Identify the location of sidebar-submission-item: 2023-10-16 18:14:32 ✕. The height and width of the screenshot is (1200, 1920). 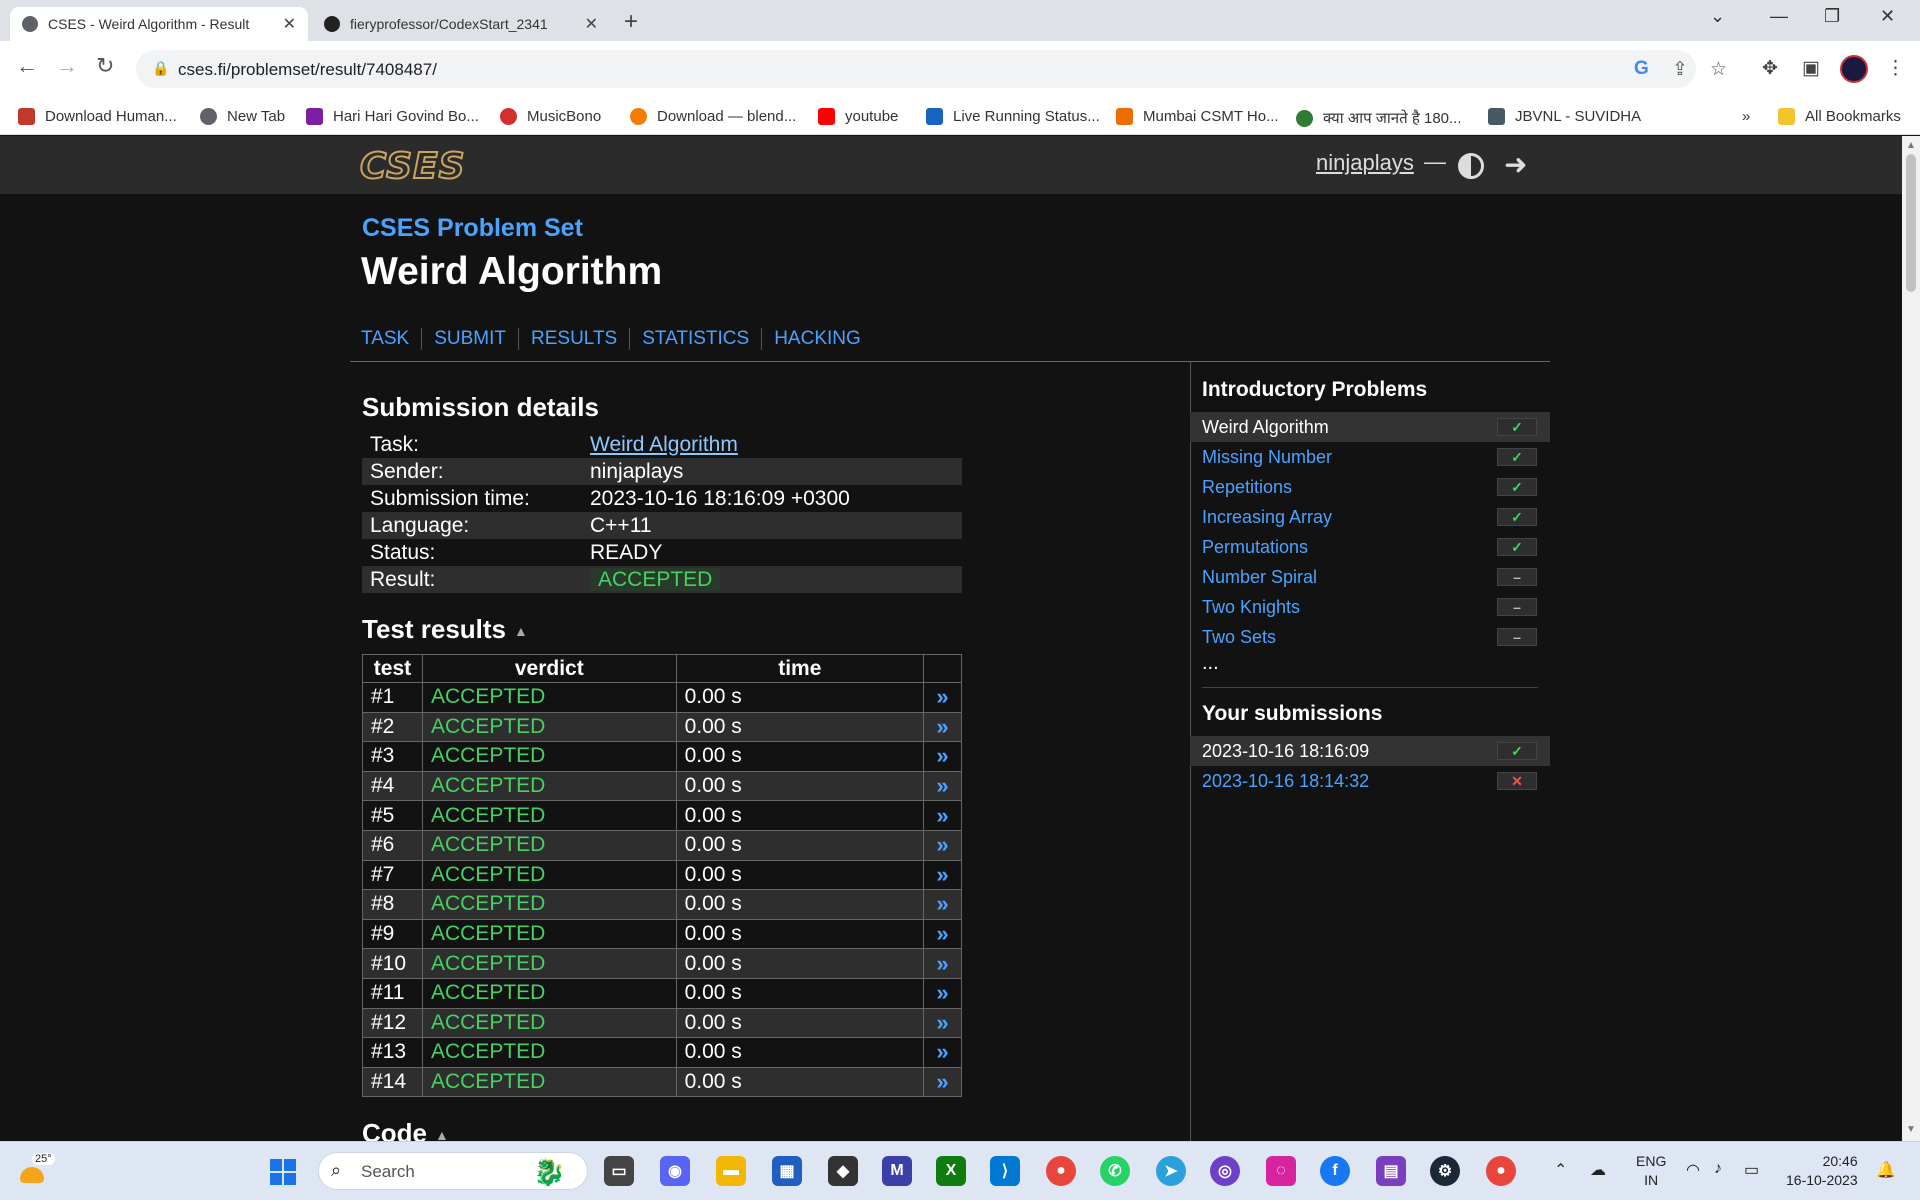
(1370, 781).